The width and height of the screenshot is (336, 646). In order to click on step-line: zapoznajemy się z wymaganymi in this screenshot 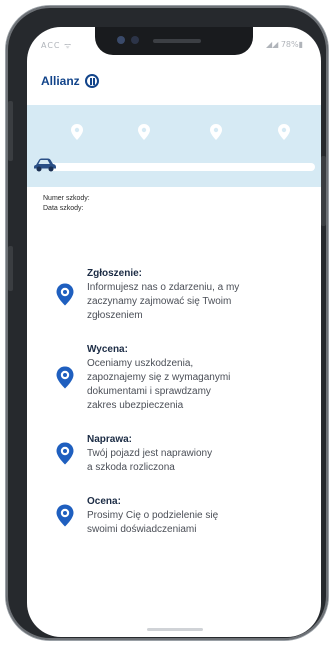, I will do `click(159, 377)`.